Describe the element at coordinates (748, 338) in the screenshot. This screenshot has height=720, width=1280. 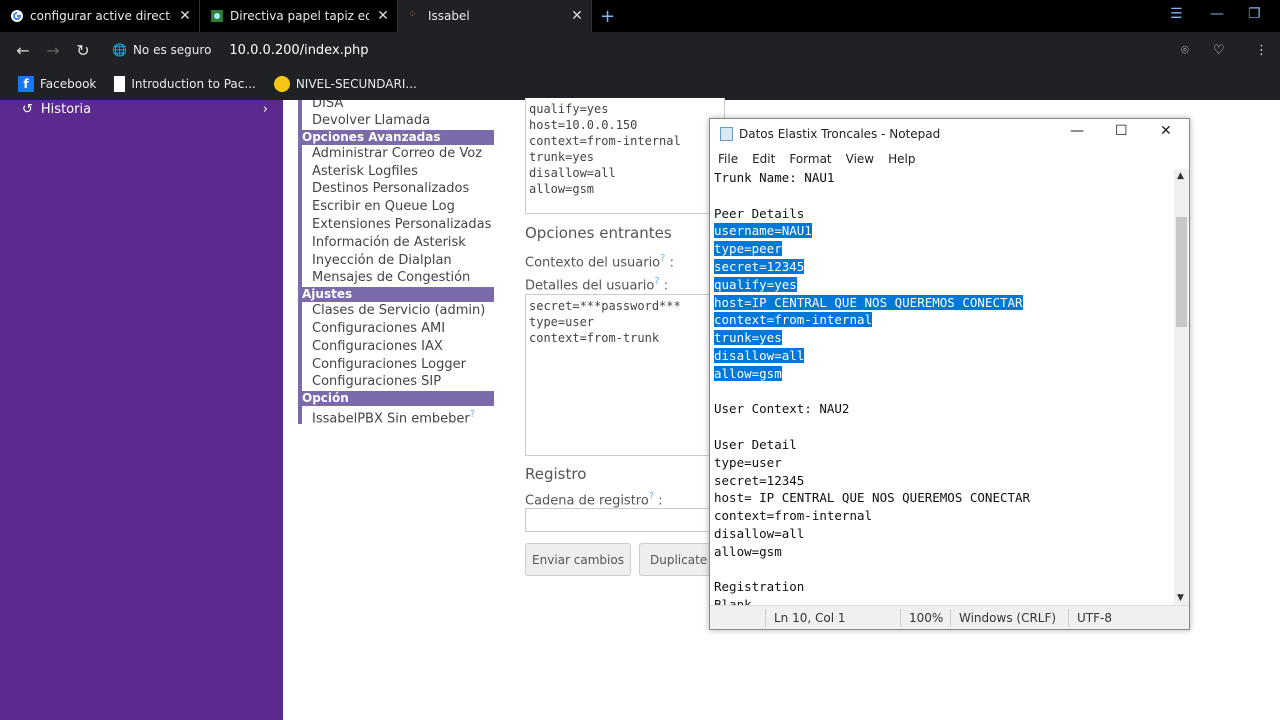
I see `line-text: trunk=yes` at that location.